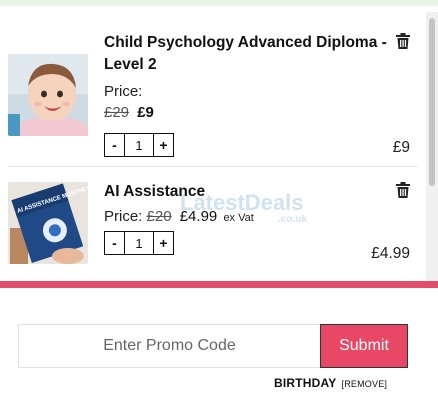  Describe the element at coordinates (169, 346) in the screenshot. I see `promo-code-input` at that location.